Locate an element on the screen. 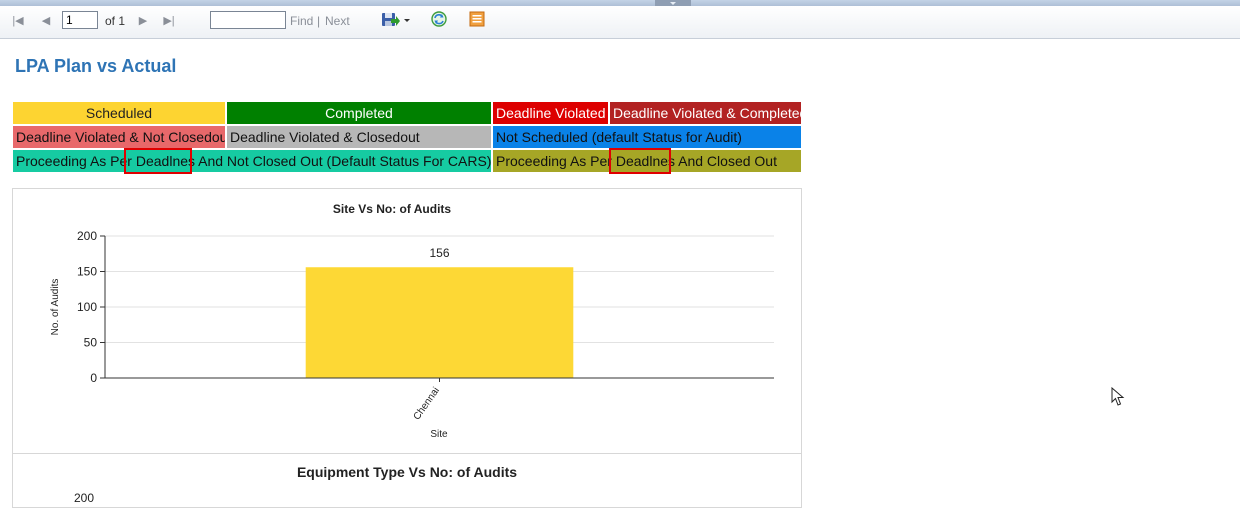  chart-divider is located at coordinates (407, 453).